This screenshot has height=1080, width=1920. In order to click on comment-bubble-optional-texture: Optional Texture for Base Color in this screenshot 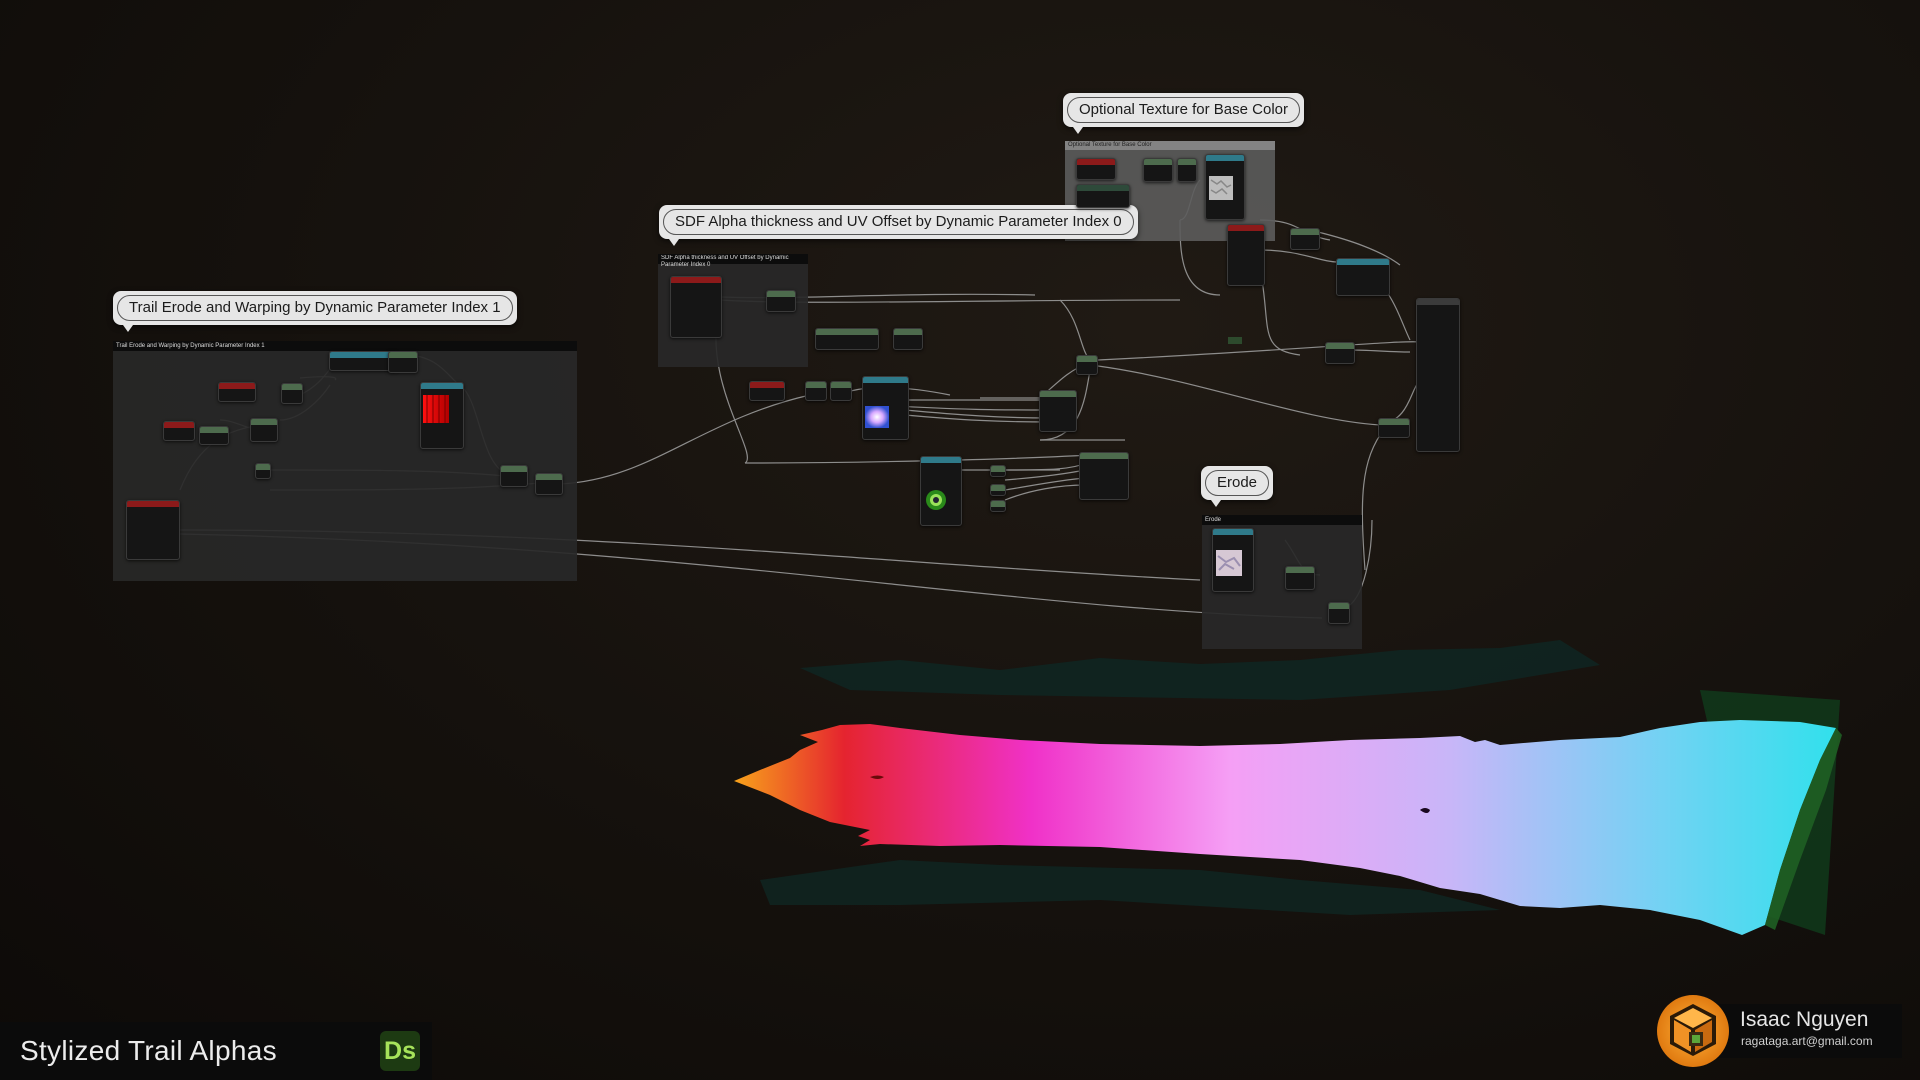, I will do `click(1183, 113)`.